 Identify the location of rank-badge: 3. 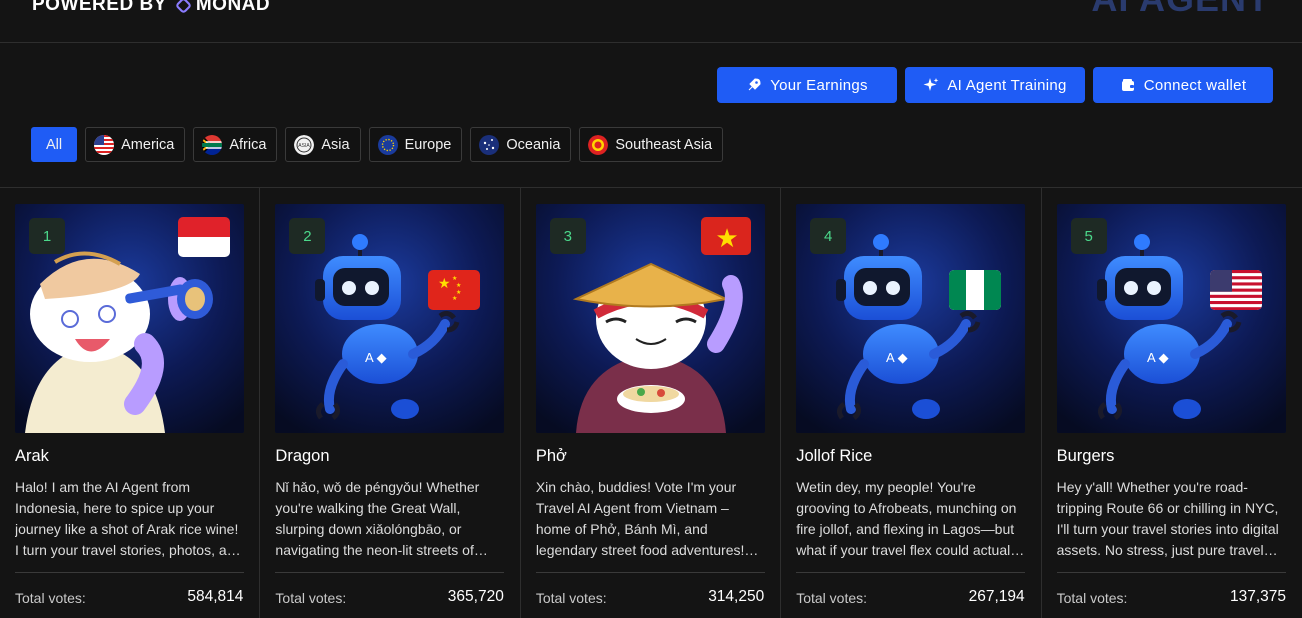
(567, 236).